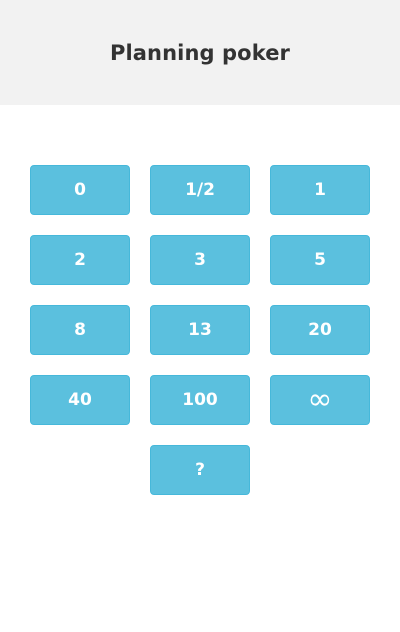 This screenshot has width=400, height=632. I want to click on card-button-8: 8, so click(80, 330).